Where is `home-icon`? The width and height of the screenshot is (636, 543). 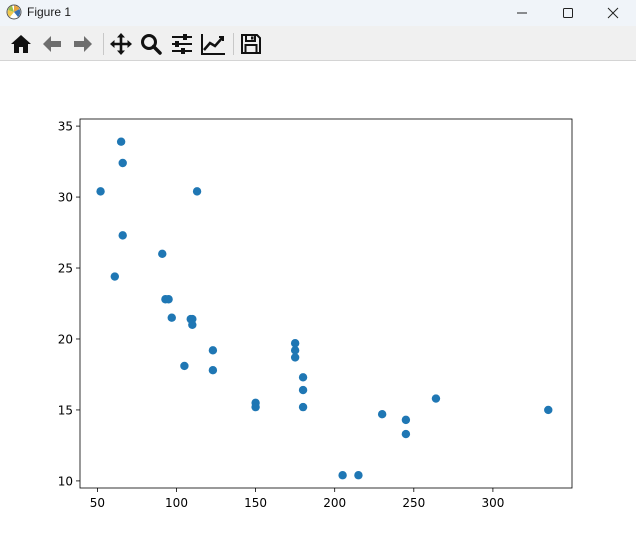 home-icon is located at coordinates (21, 44).